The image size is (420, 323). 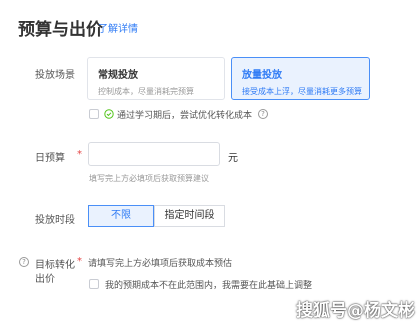 I want to click on learning-checkbox, so click(x=94, y=114).